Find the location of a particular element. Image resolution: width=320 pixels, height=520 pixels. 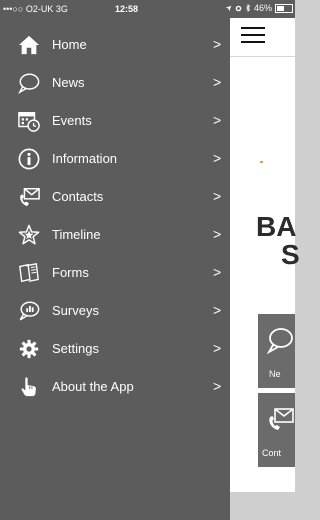

menu-item-label: About the App is located at coordinates (93, 386).